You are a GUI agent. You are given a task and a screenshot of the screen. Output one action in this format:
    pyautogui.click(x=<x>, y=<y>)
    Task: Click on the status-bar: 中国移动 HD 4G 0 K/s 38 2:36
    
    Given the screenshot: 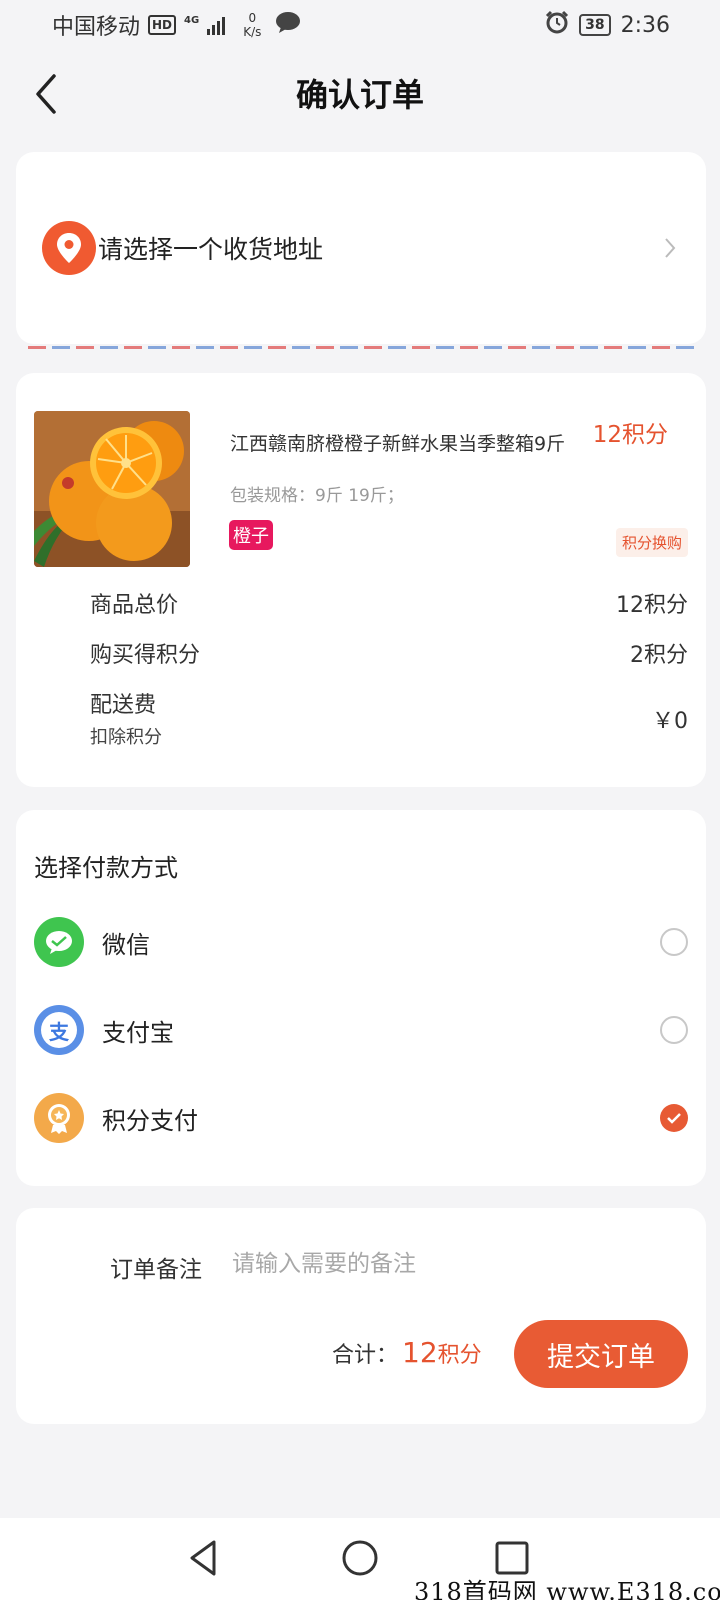 What is the action you would take?
    pyautogui.click(x=360, y=25)
    